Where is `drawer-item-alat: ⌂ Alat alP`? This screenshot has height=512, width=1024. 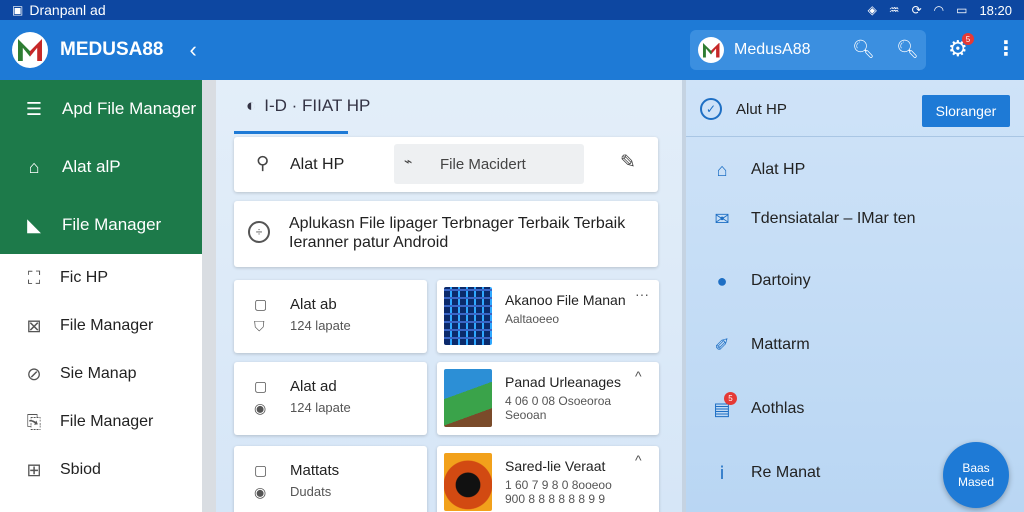
drawer-item-alat: ⌂ Alat alP is located at coordinates (101, 167).